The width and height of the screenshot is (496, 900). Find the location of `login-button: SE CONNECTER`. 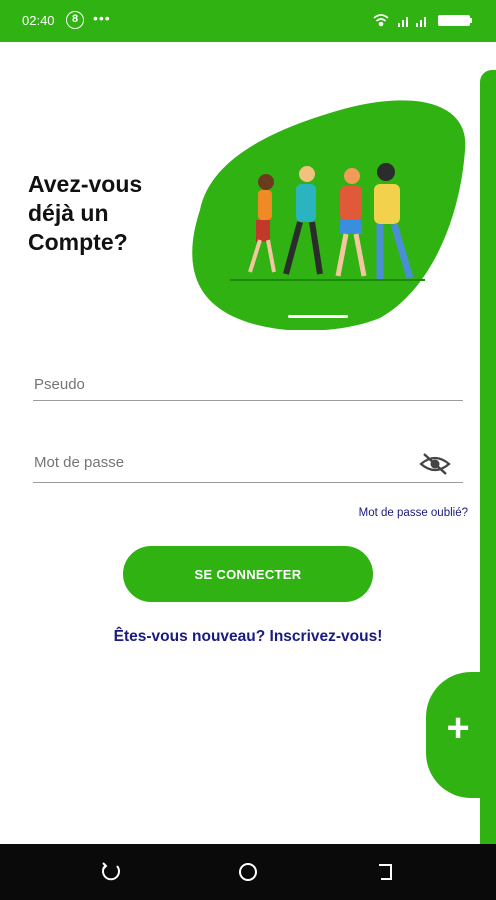

login-button: SE CONNECTER is located at coordinates (248, 574).